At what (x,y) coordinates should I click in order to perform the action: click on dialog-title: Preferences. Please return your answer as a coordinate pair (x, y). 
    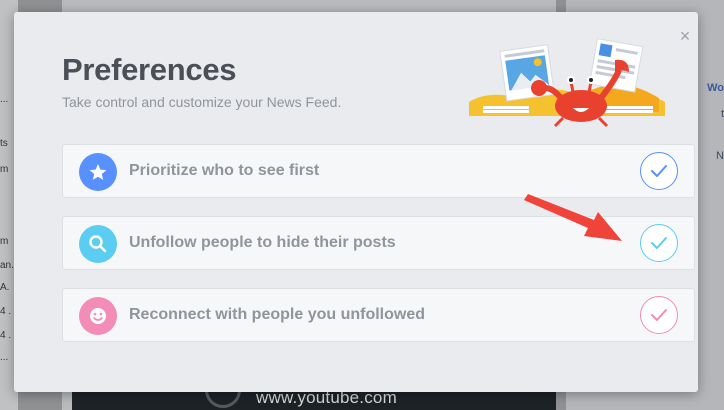
    Looking at the image, I should click on (149, 69).